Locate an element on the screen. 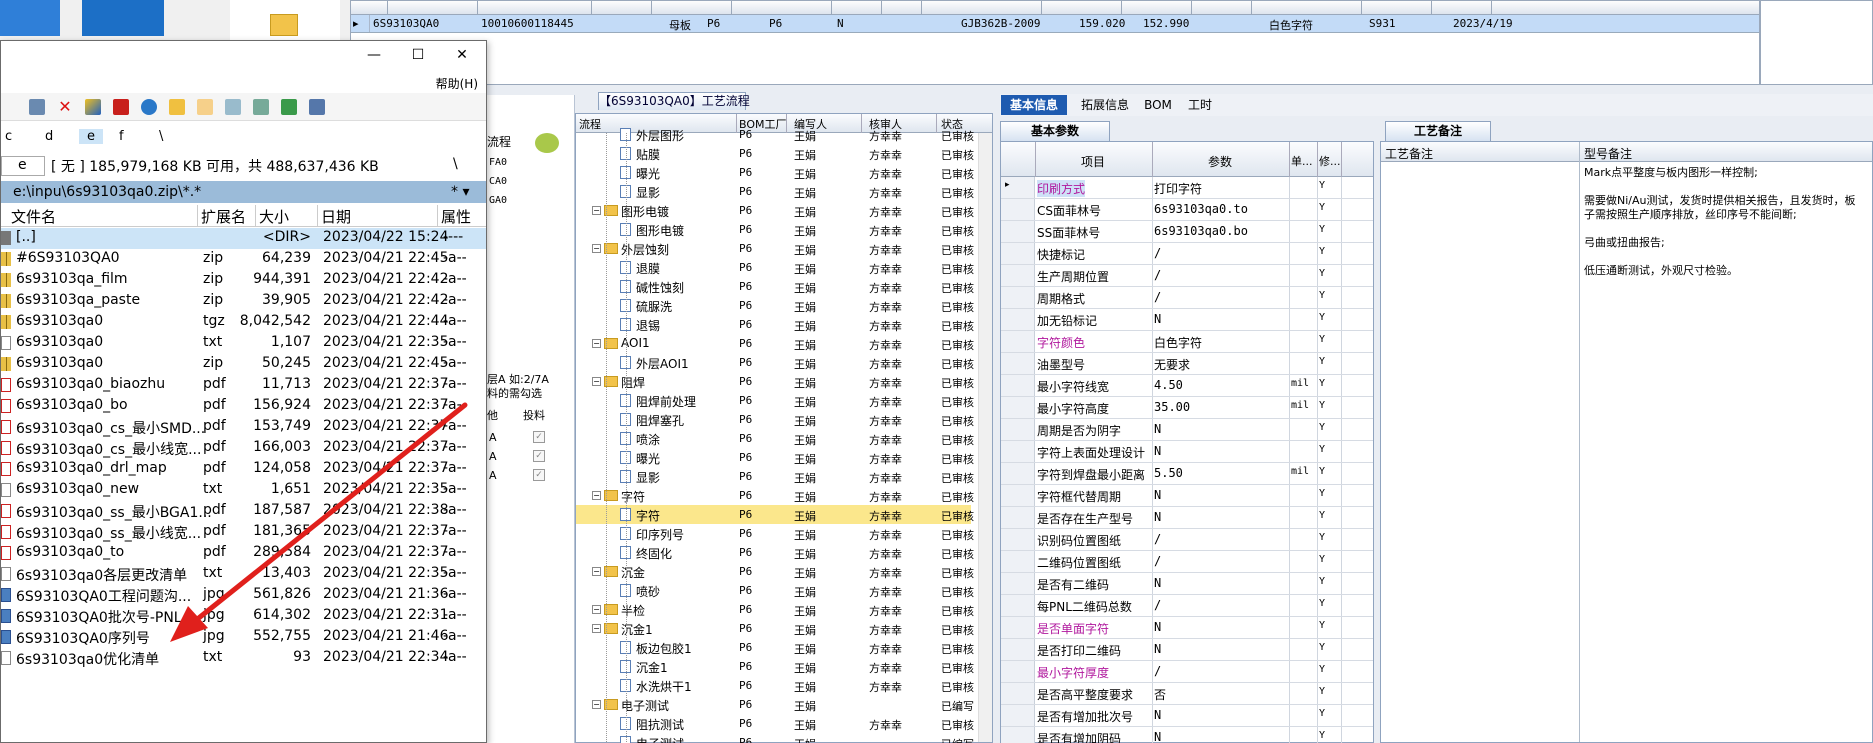  param-row: ▸ 印刷方式 打印字符 Y is located at coordinates (1187, 188).